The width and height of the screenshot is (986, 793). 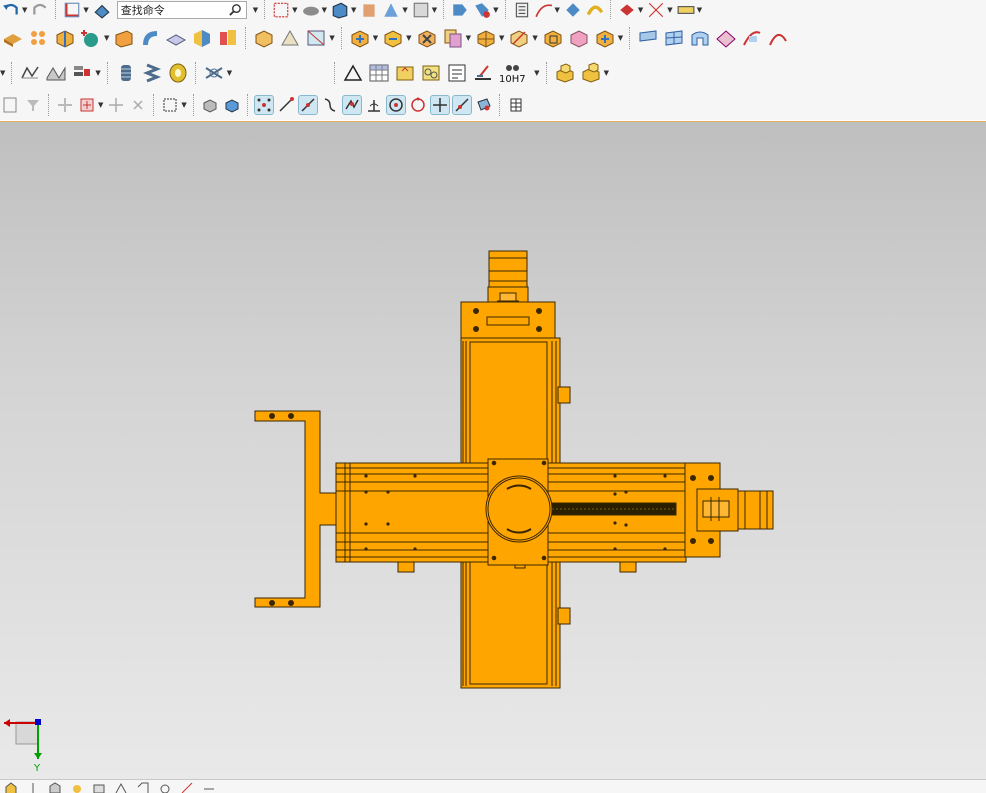 I want to click on copy-face-icon, so click(x=453, y=38).